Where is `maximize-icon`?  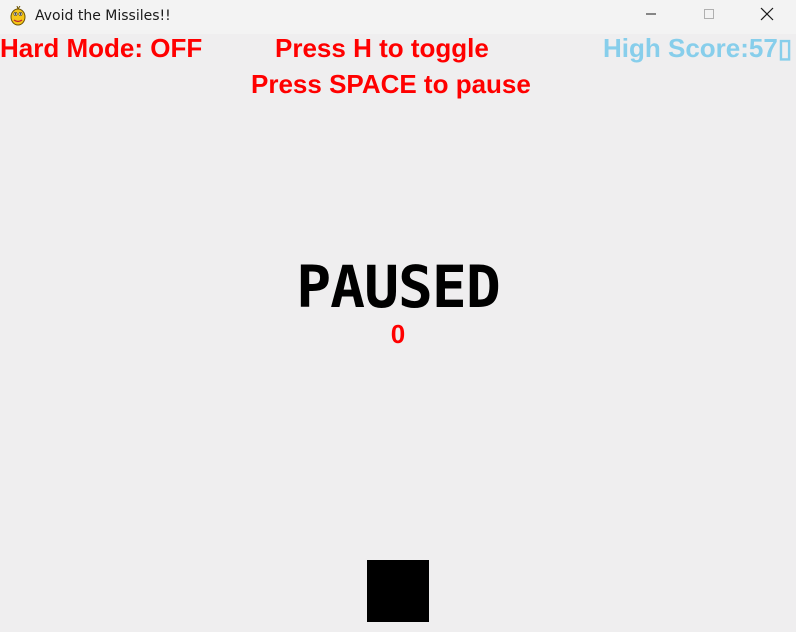 maximize-icon is located at coordinates (709, 16).